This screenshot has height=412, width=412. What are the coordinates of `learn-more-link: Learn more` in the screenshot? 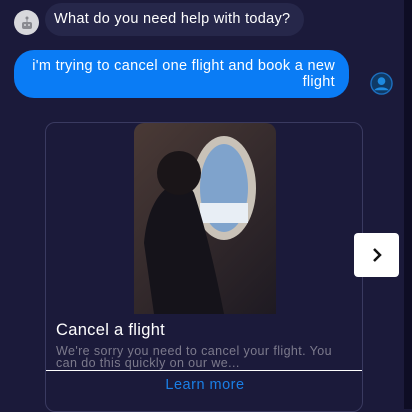 It's located at (204, 385).